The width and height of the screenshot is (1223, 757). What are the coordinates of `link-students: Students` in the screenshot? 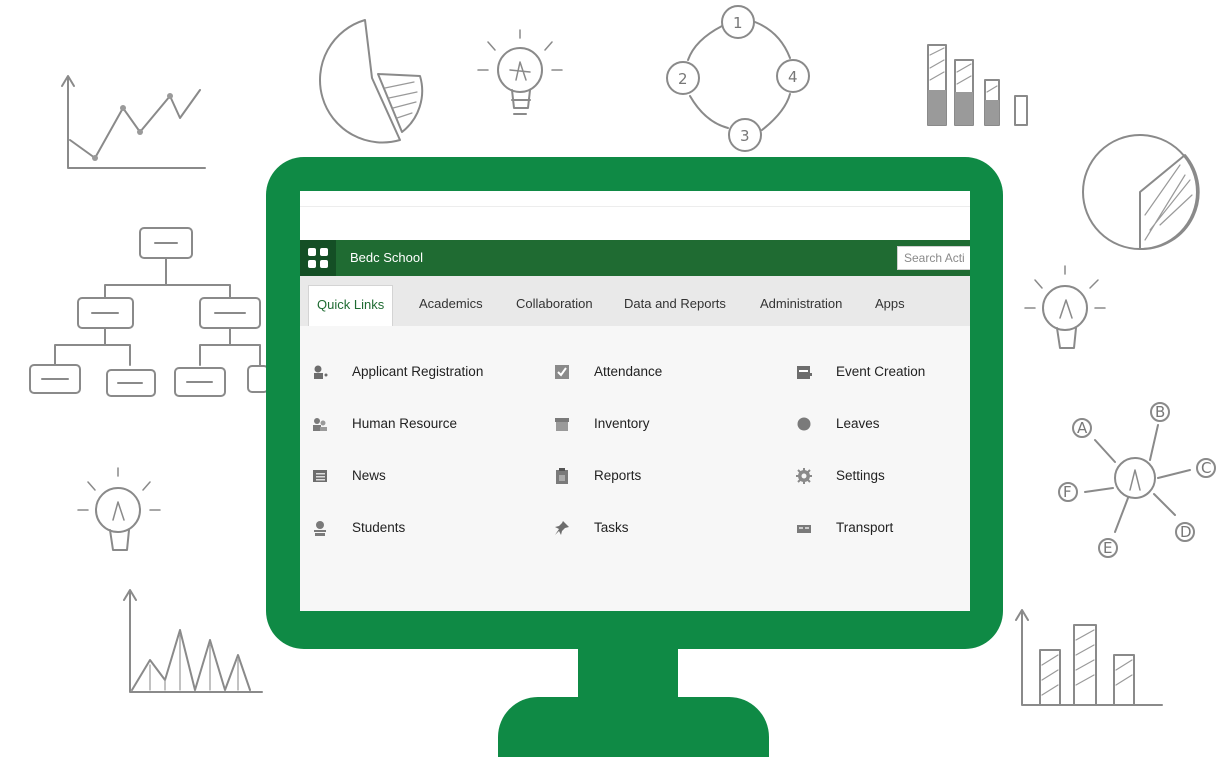 It's located at (412, 528).